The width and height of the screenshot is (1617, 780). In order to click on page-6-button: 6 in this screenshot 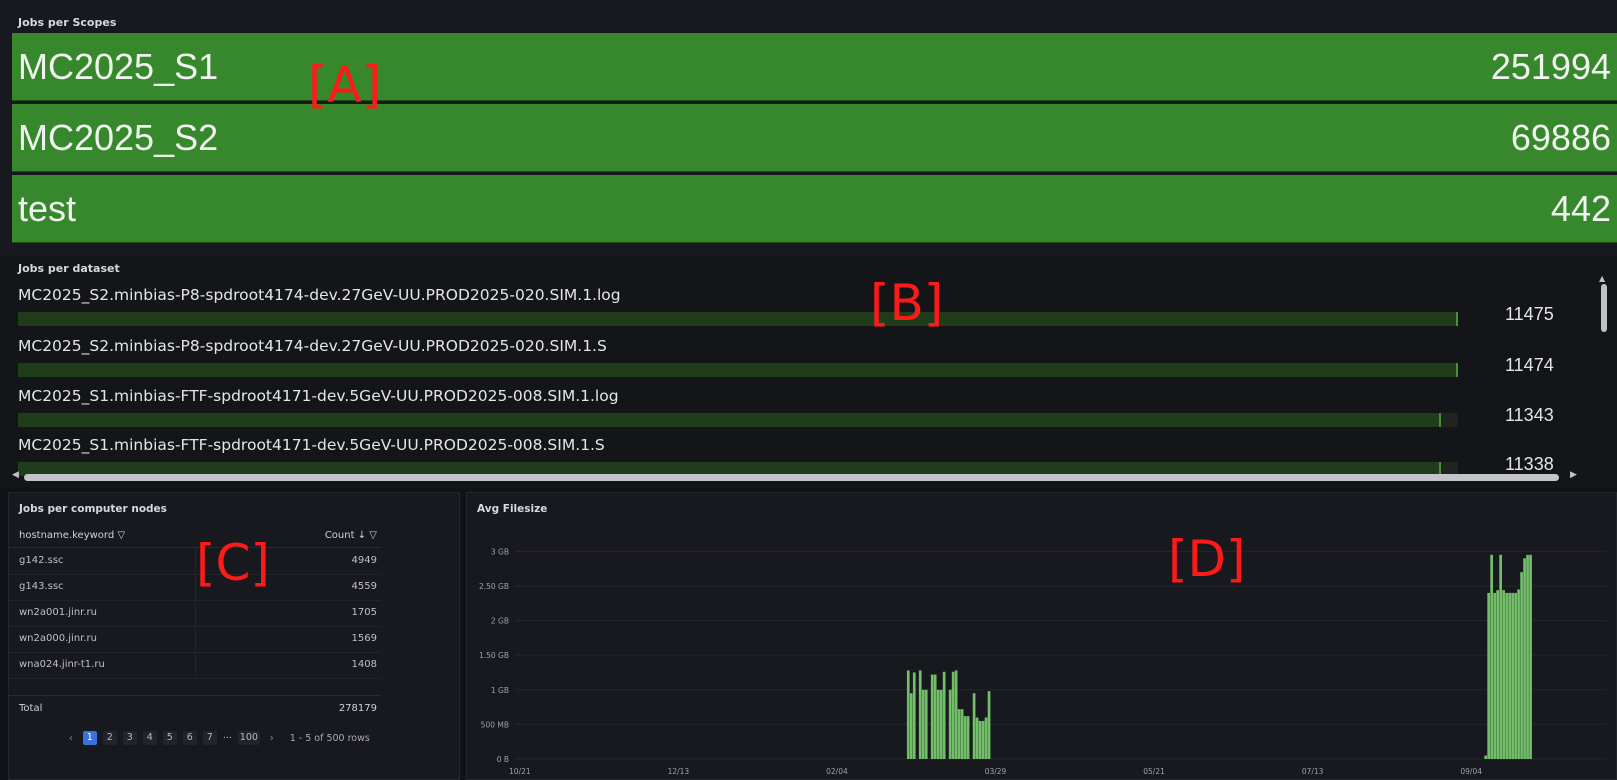, I will do `click(189, 738)`.